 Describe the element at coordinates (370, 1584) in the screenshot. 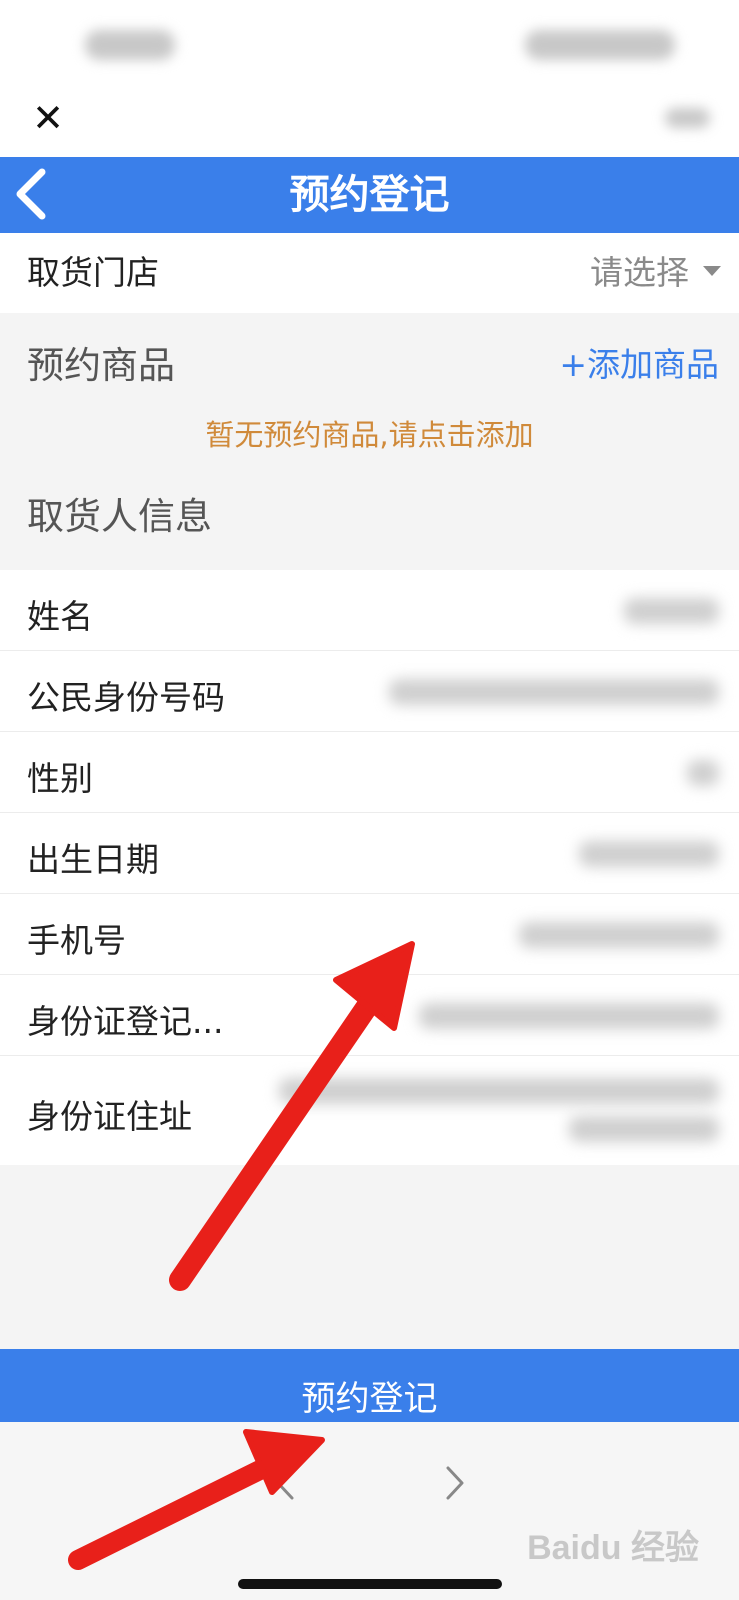

I see `home-indicator` at that location.